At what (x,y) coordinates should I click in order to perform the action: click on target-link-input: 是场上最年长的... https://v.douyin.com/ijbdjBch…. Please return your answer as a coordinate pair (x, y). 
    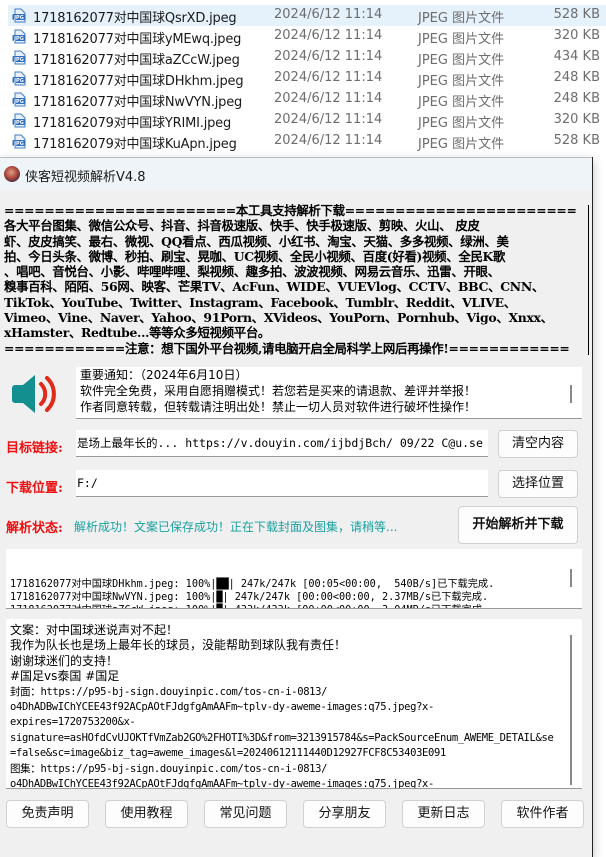
    Looking at the image, I should click on (282, 443).